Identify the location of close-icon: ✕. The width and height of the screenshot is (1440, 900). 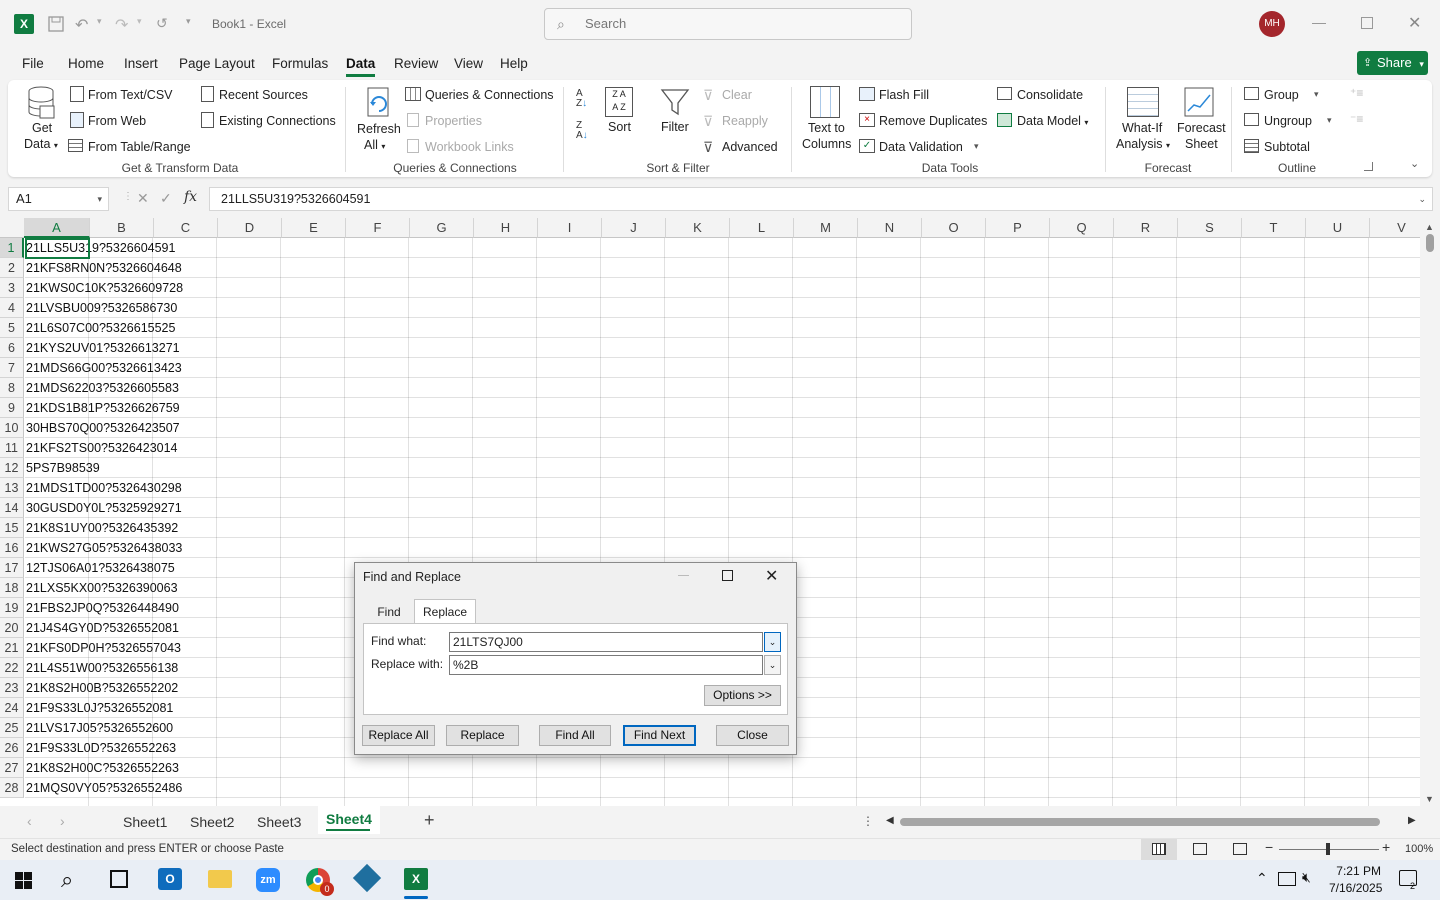
(771, 576).